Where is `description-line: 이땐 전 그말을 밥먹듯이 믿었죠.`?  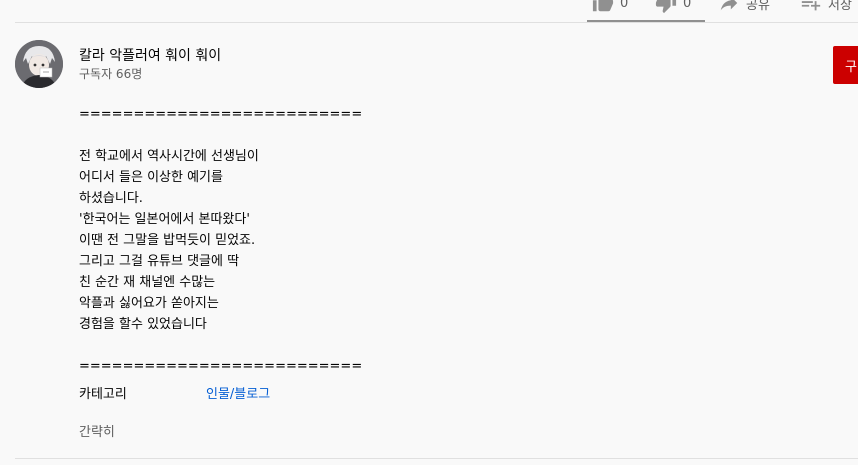
description-line: 이땐 전 그말을 밥먹듯이 믿었죠. is located at coordinates (167, 240).